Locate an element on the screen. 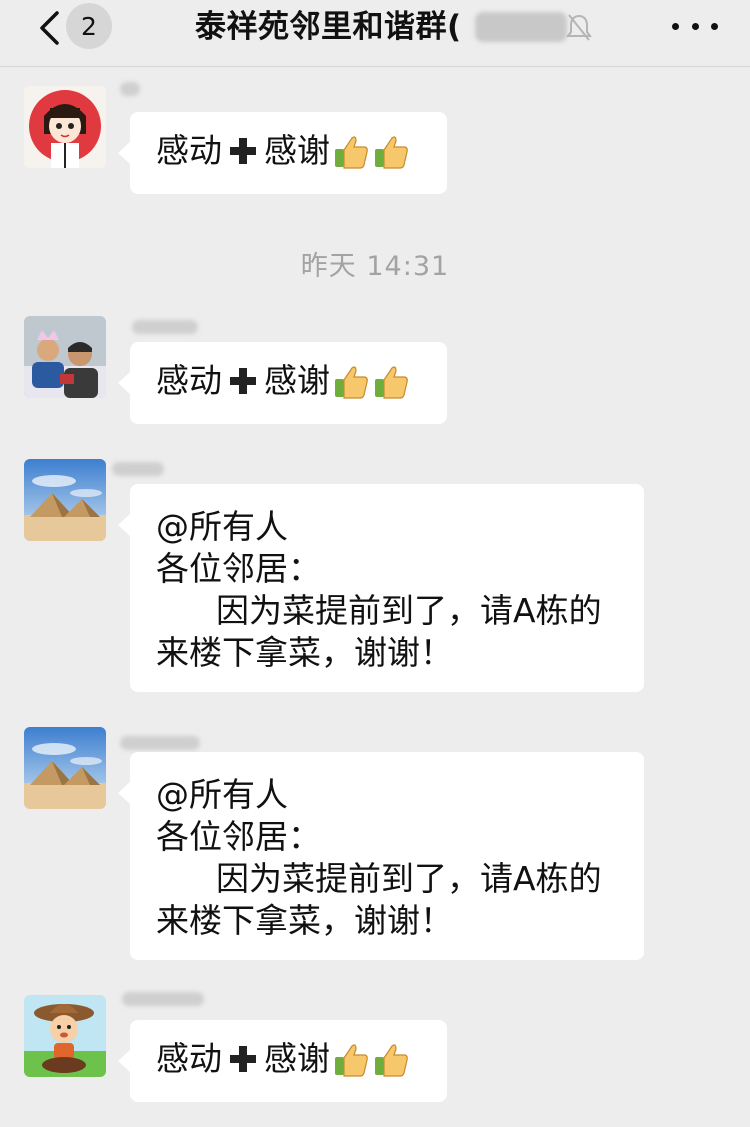 This screenshot has height=1127, width=750. cowboy-cartoon-avatar-icon is located at coordinates (65, 1036).